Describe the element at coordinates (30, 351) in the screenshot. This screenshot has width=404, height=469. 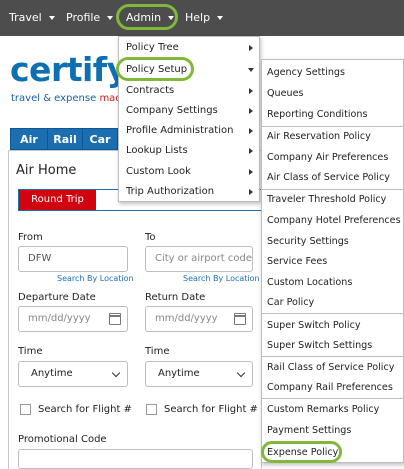
I see `departure-time-label: Time` at that location.